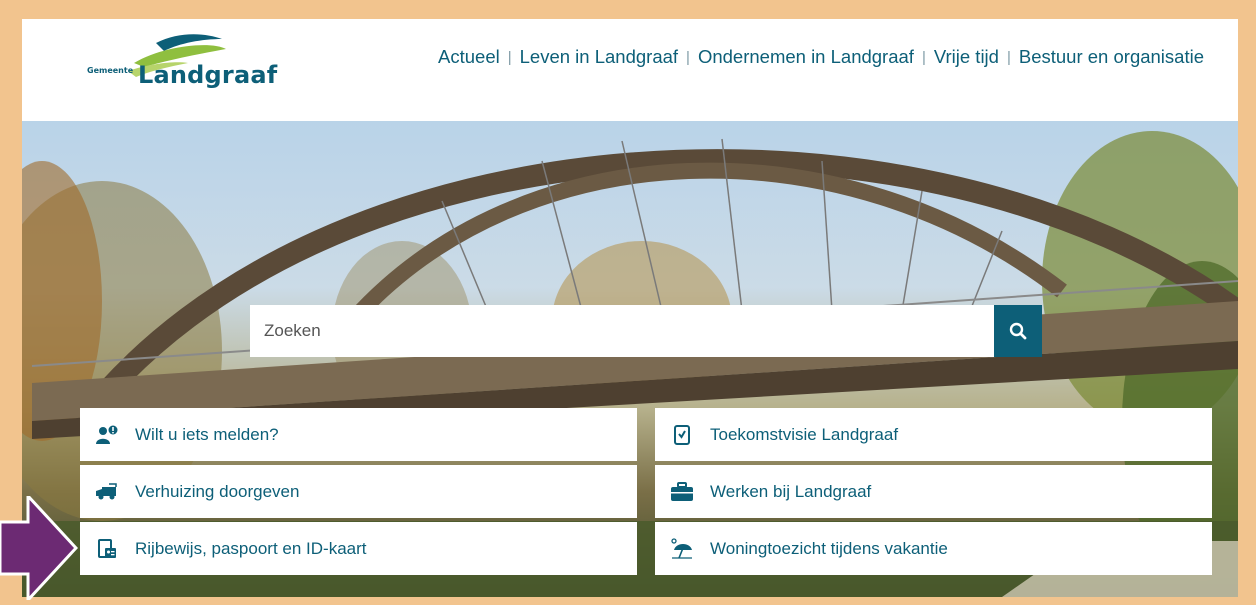 This screenshot has width=1256, height=605. Describe the element at coordinates (107, 549) in the screenshot. I see `id-card-icon` at that location.